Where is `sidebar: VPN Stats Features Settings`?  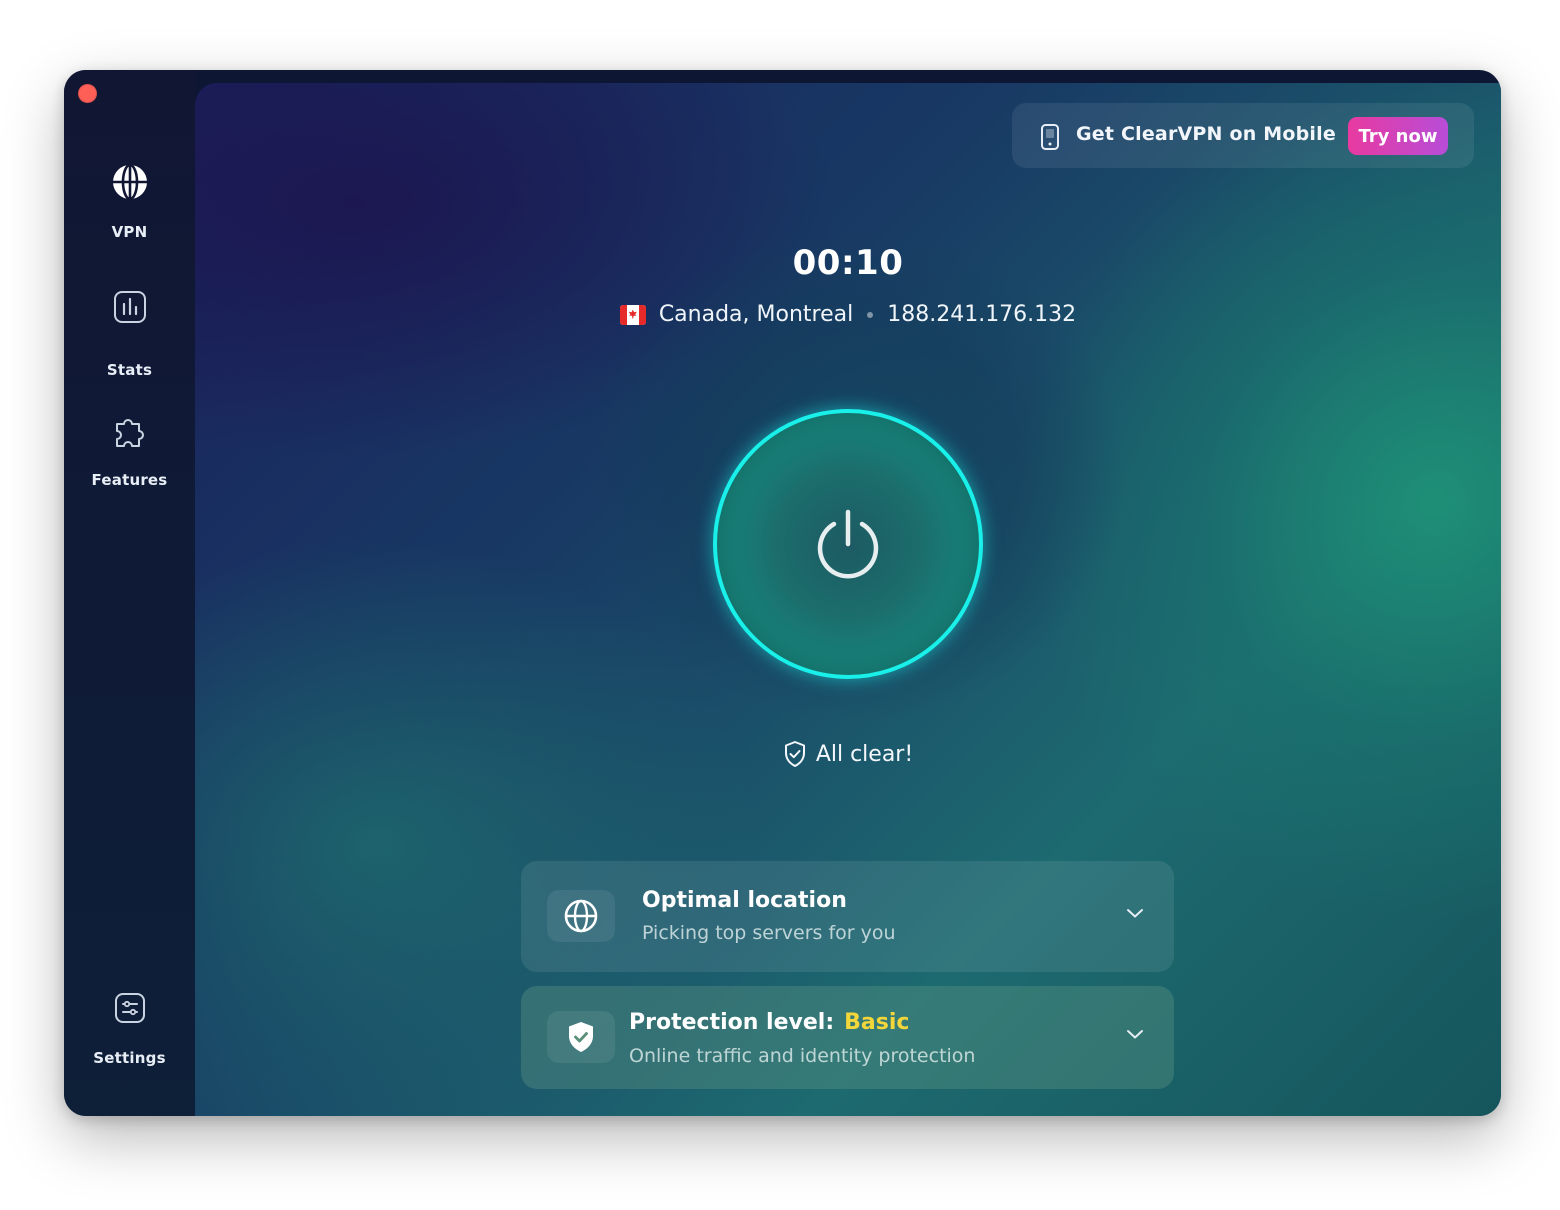 sidebar: VPN Stats Features Settings is located at coordinates (129, 593).